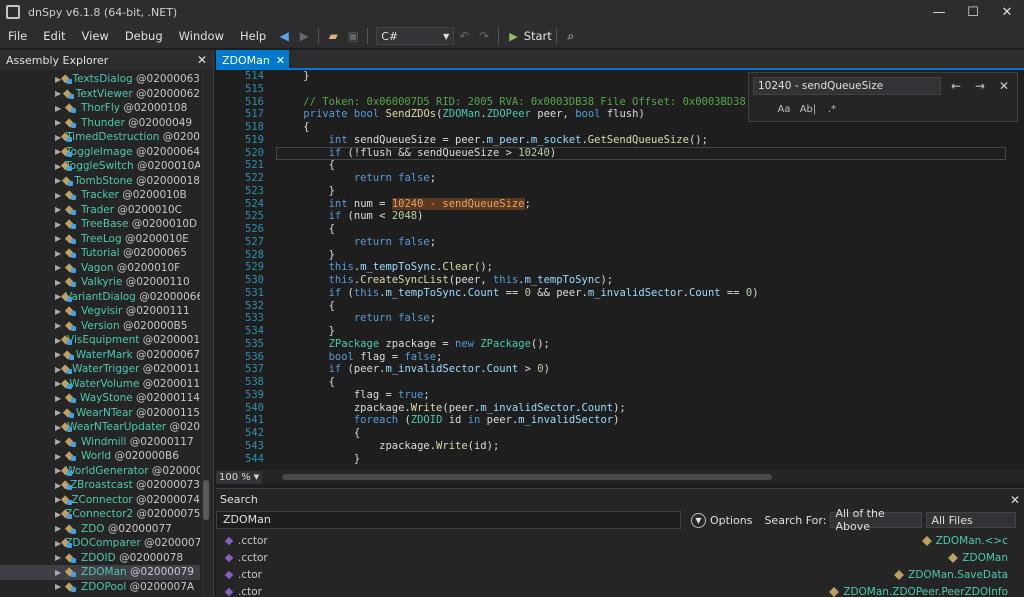 Image resolution: width=1024 pixels, height=597 pixels. I want to click on tree-item: ▶ TextViewer @02000062, so click(100, 94).